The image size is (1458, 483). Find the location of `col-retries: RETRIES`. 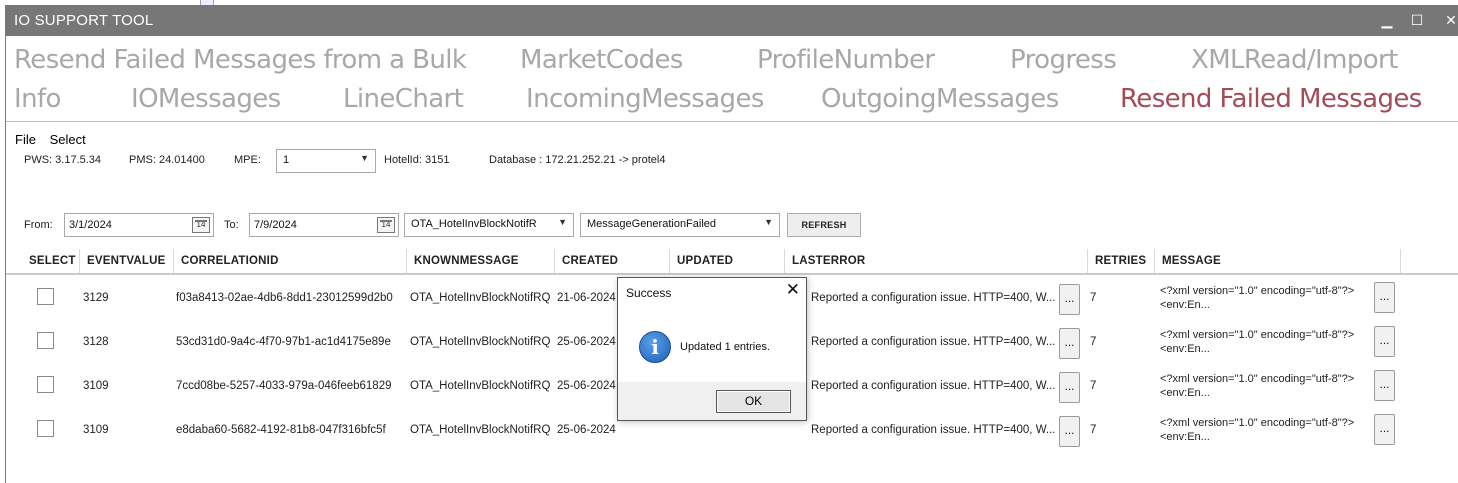

col-retries: RETRIES is located at coordinates (1121, 261).